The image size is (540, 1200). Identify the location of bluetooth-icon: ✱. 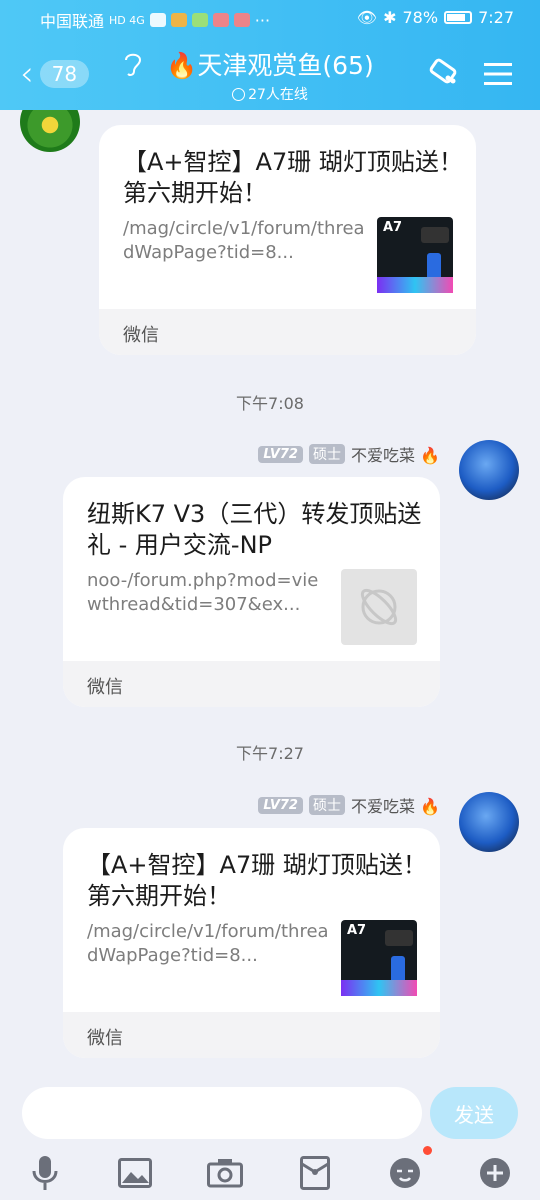
(390, 17).